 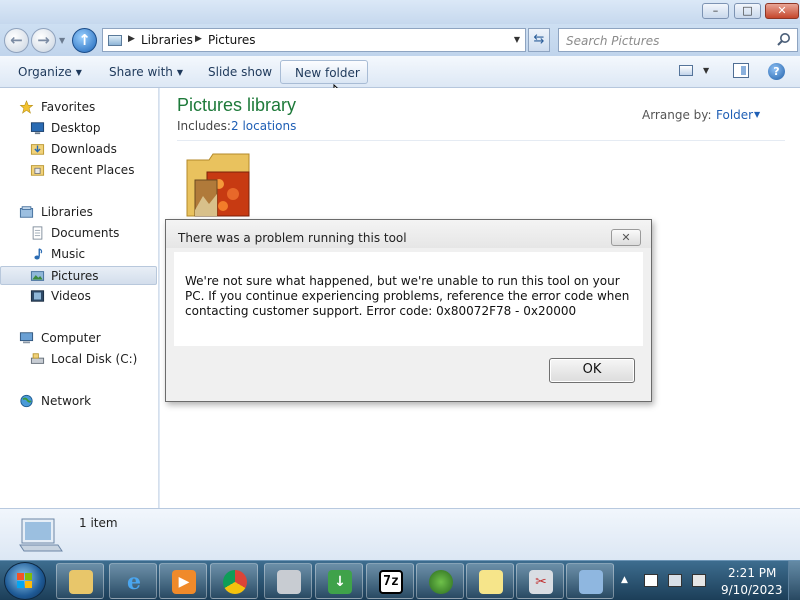 I want to click on documents-icon, so click(x=37, y=233).